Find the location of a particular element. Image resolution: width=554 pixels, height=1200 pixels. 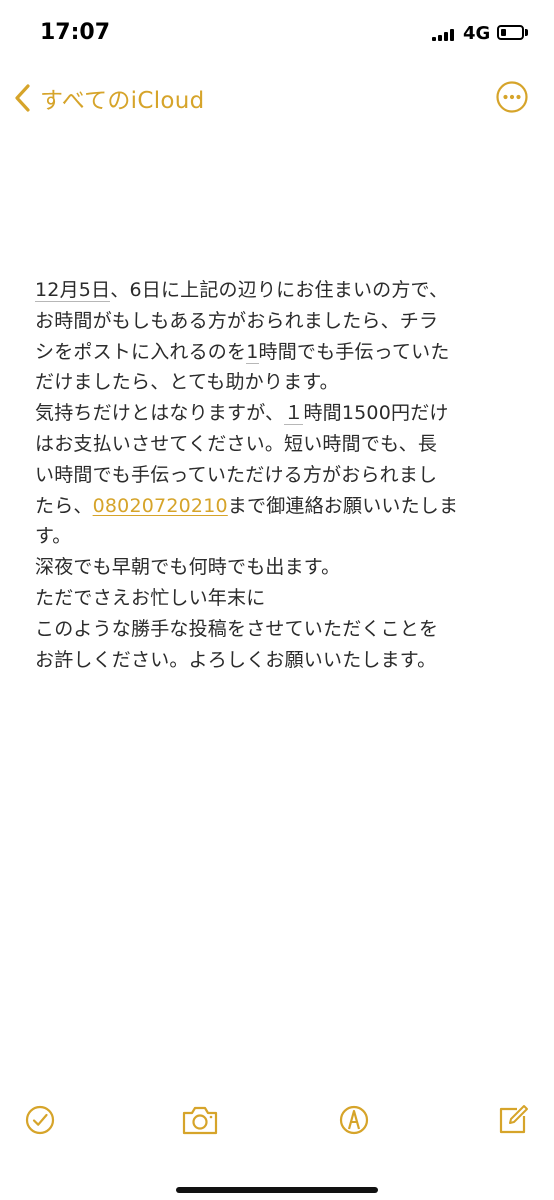

compose-icon is located at coordinates (513, 1120).